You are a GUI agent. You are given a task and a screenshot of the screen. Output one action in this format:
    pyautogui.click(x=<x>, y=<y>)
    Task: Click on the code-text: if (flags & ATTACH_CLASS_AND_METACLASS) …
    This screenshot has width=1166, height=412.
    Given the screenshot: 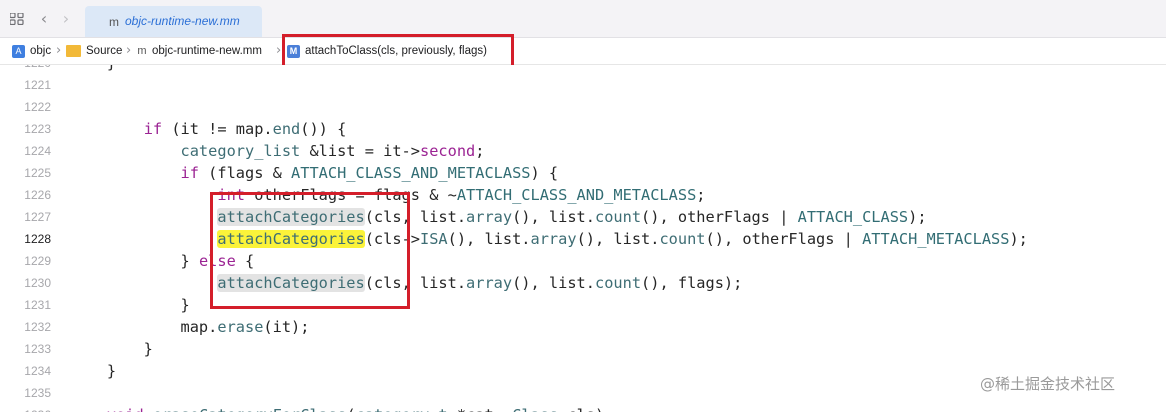 What is the action you would take?
    pyautogui.click(x=369, y=173)
    